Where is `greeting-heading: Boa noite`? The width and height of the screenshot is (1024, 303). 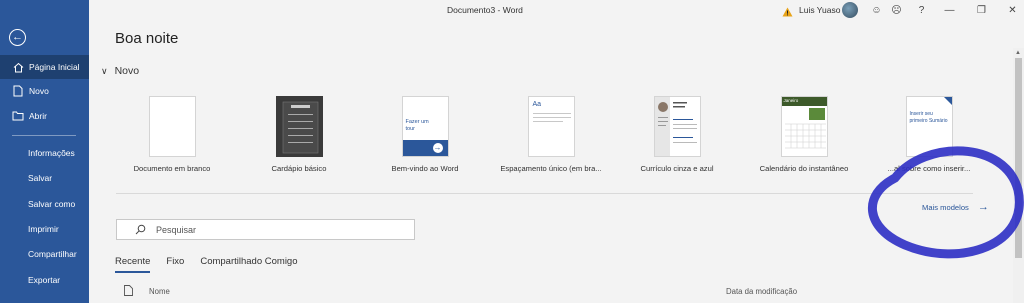 greeting-heading: Boa noite is located at coordinates (147, 38).